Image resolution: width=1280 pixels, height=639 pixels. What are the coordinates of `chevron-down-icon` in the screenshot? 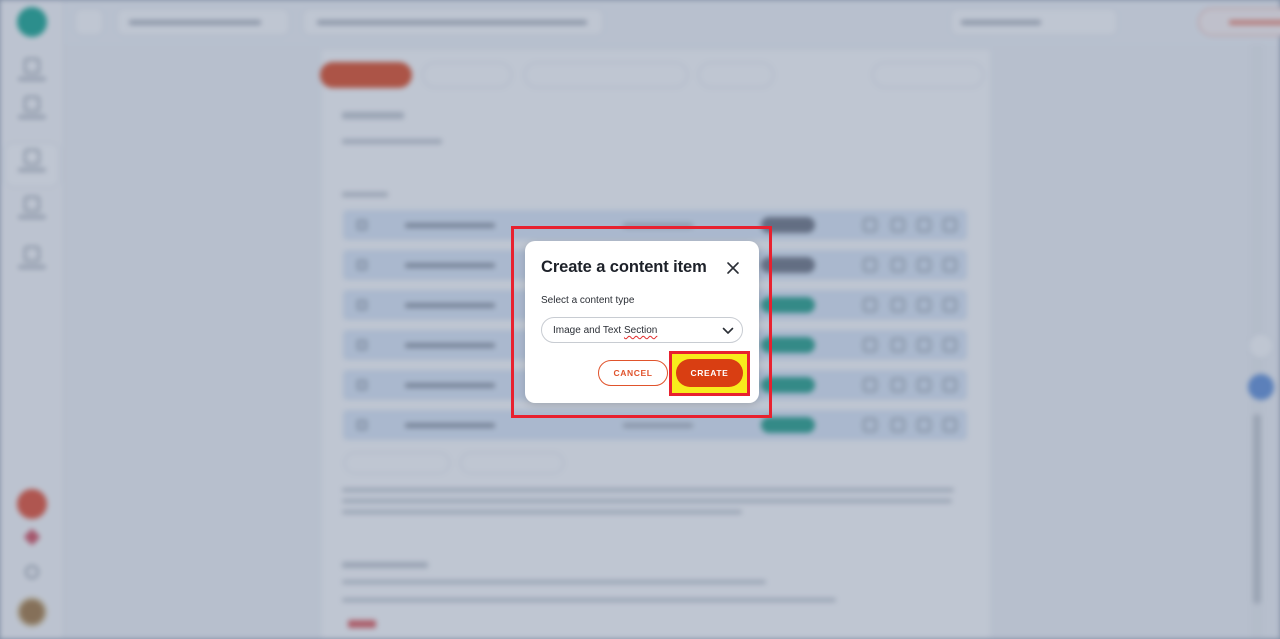 It's located at (728, 330).